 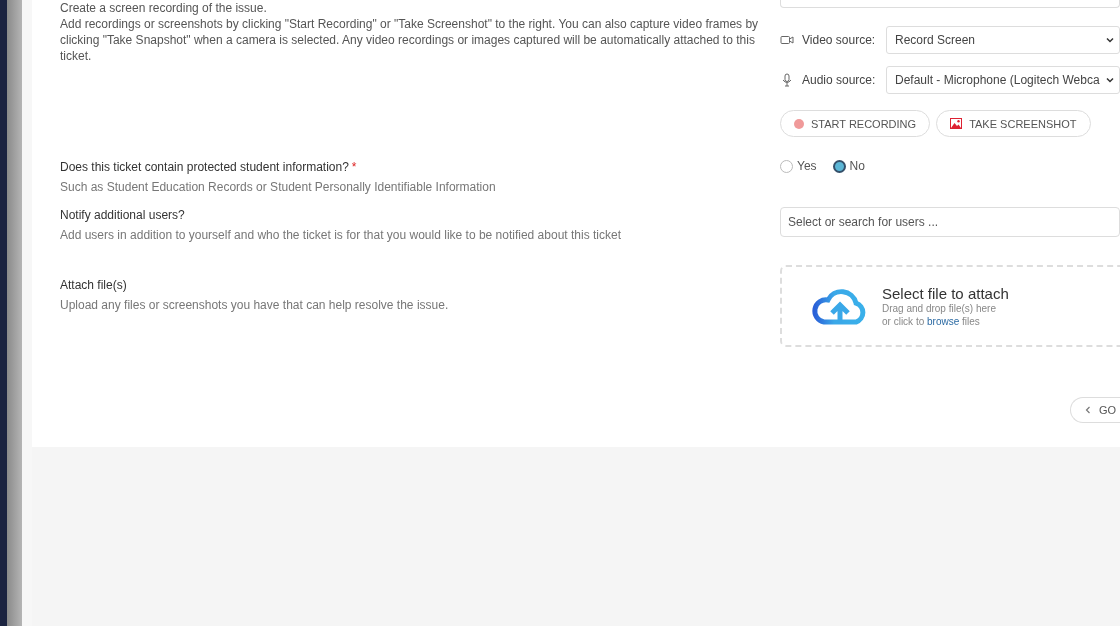 I want to click on video-camera-icon, so click(x=787, y=40).